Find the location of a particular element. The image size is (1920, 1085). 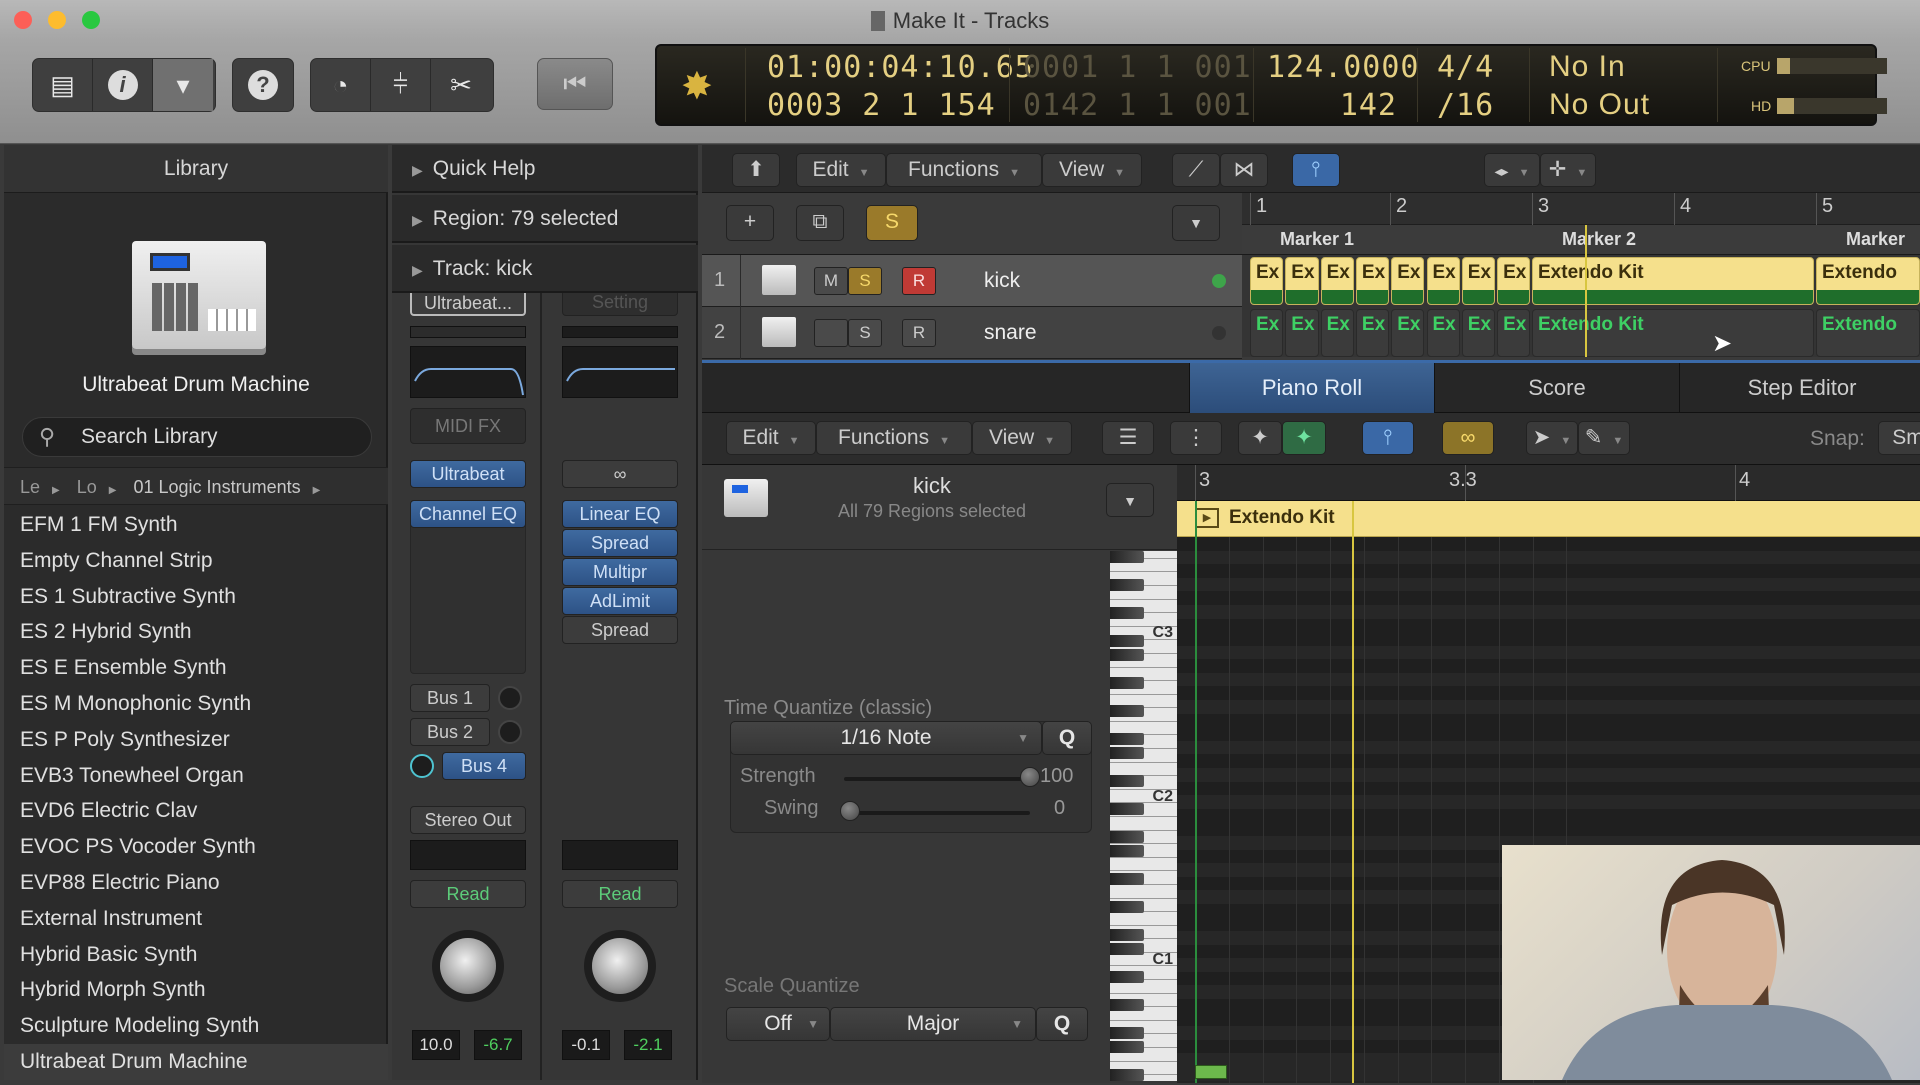

quantize-button: Q is located at coordinates (1067, 738).